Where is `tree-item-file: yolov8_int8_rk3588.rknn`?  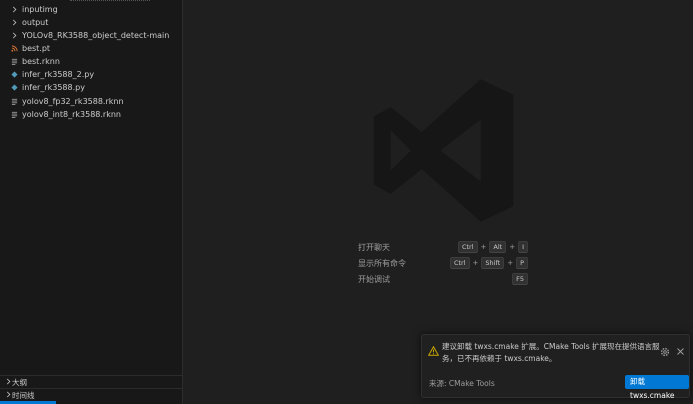
tree-item-file: yolov8_int8_rk3588.rknn is located at coordinates (91, 114).